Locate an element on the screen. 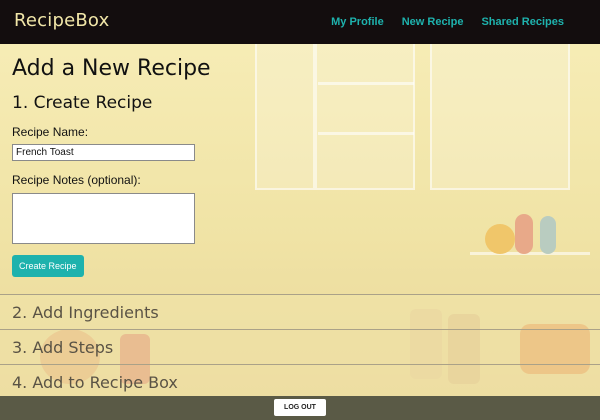 Image resolution: width=600 pixels, height=420 pixels. recipe-name-label: Recipe Name: is located at coordinates (50, 132).